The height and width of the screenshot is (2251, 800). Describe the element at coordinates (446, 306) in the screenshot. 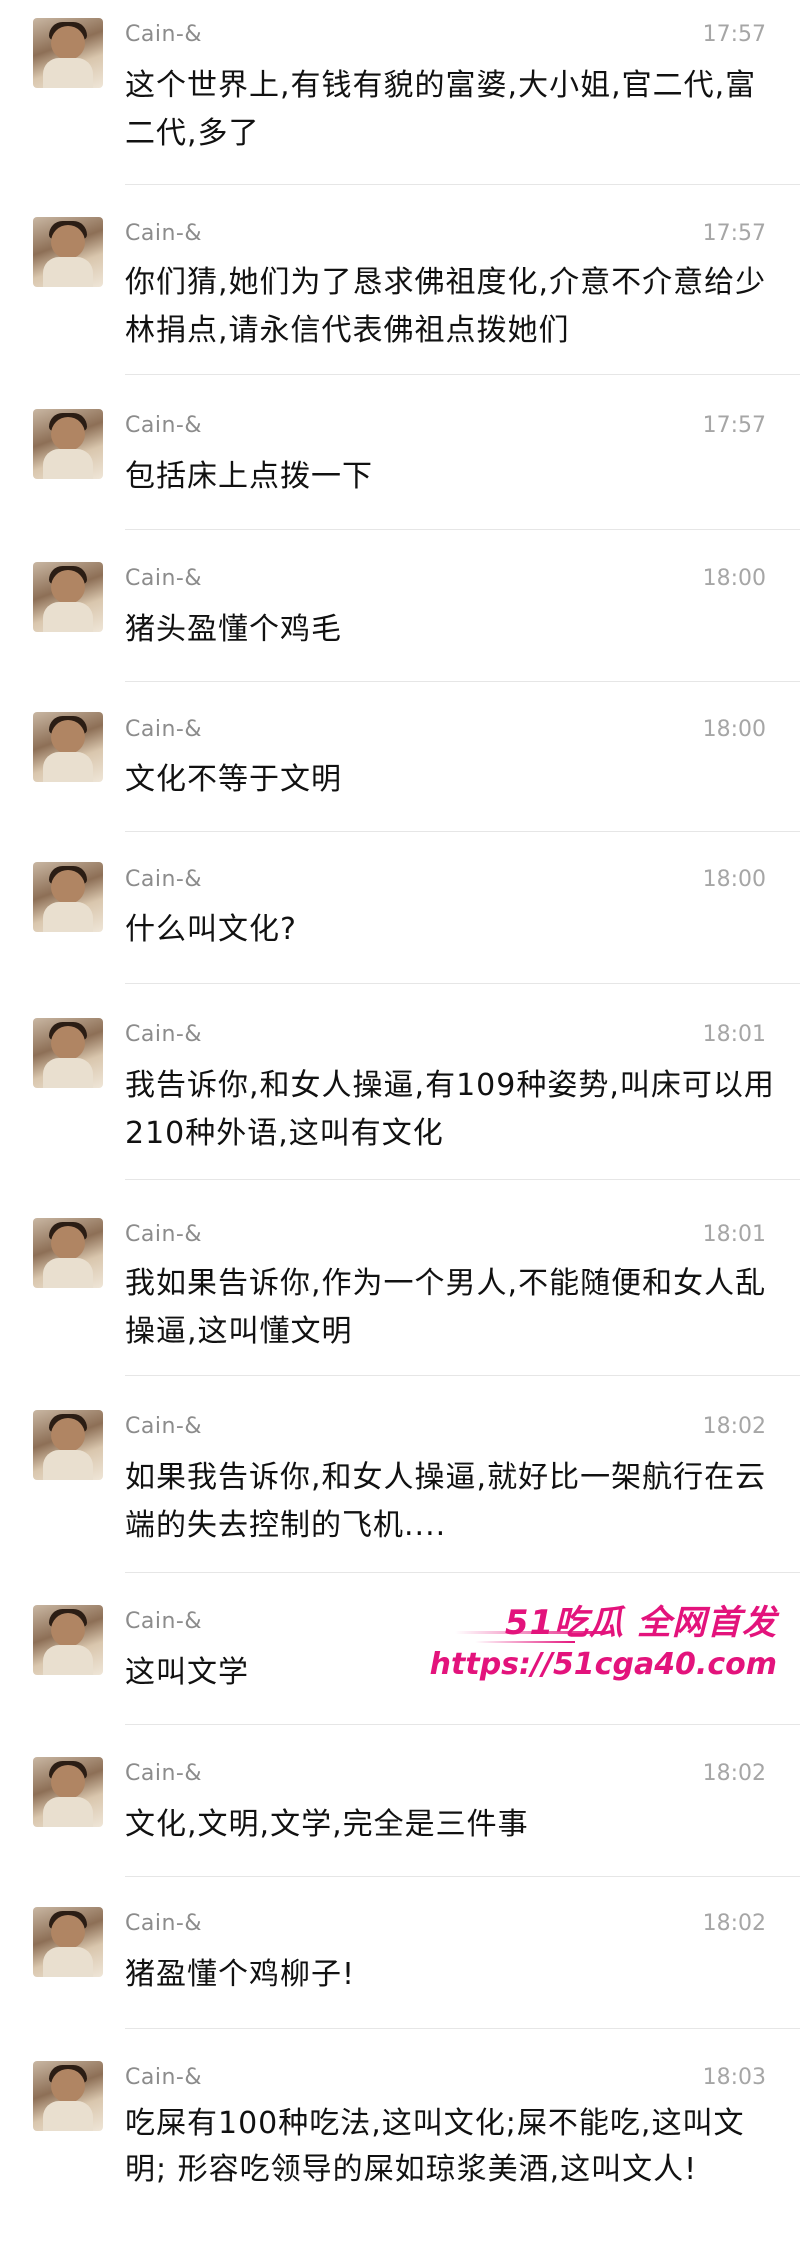

I see `message-text: 你们猜,她们为了恳求佛祖度化,介意不介意给少林捐点,请永信代表佛祖点拨她们` at that location.